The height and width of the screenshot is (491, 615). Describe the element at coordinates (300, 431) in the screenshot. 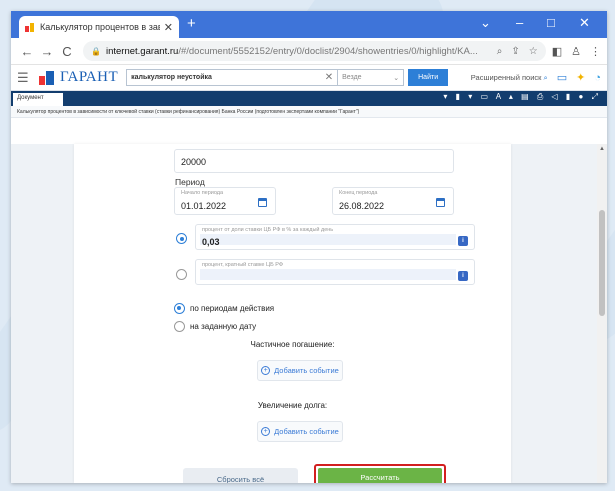

I see `add-debt-increase-button: + Добавить событие` at that location.